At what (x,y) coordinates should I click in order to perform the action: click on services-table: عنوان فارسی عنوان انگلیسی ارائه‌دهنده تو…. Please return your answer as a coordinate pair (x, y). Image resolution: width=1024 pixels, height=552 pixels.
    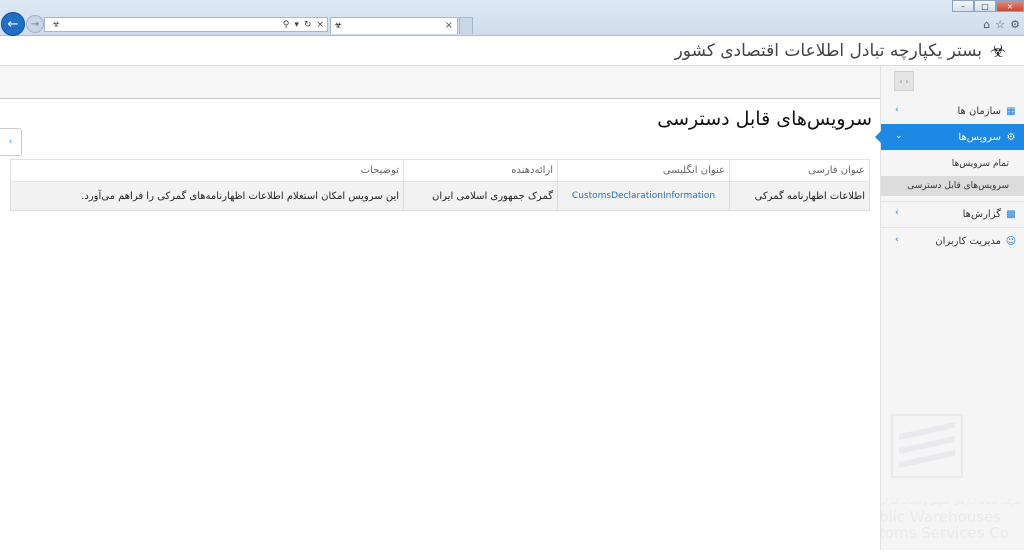
    Looking at the image, I should click on (440, 185).